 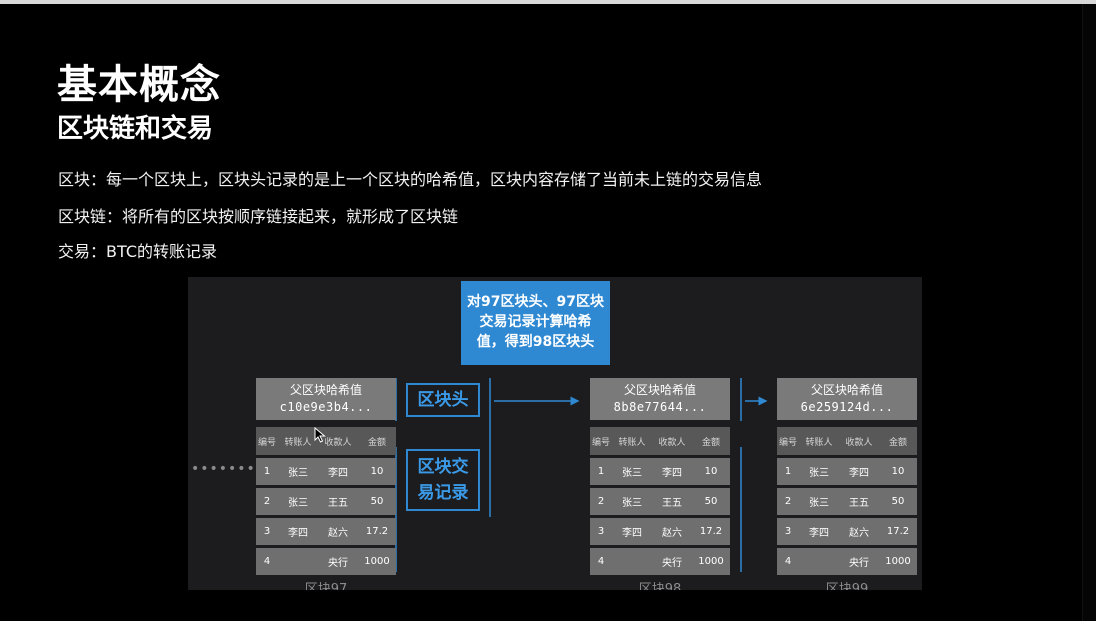 I want to click on block-label: 区块97, so click(x=326, y=586).